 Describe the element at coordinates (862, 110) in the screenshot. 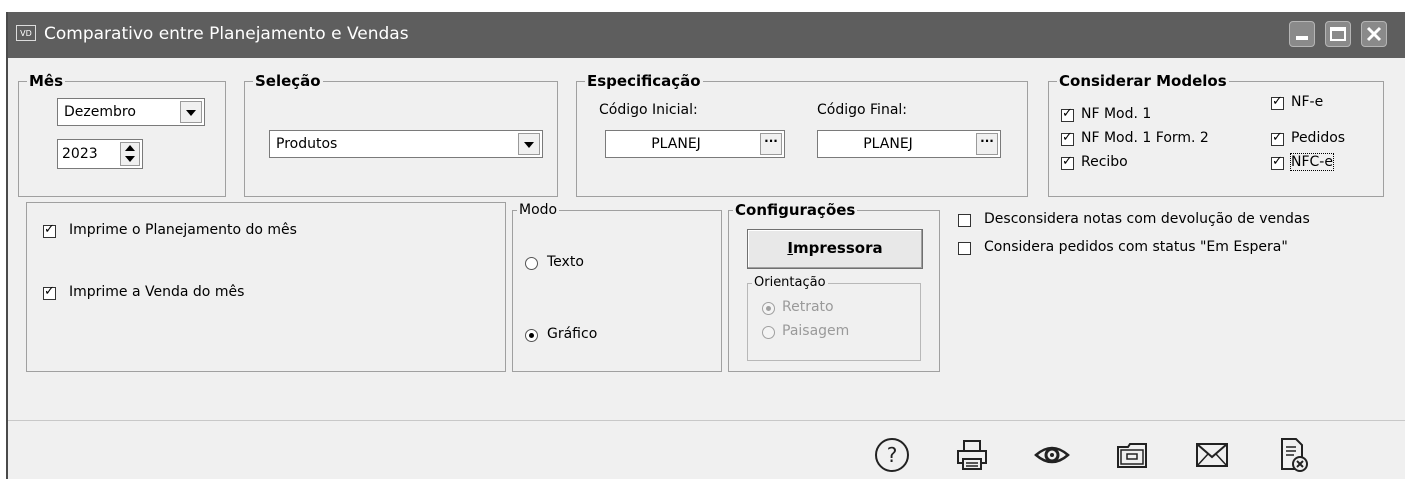

I see `codigo-final-label: Código Final:` at that location.